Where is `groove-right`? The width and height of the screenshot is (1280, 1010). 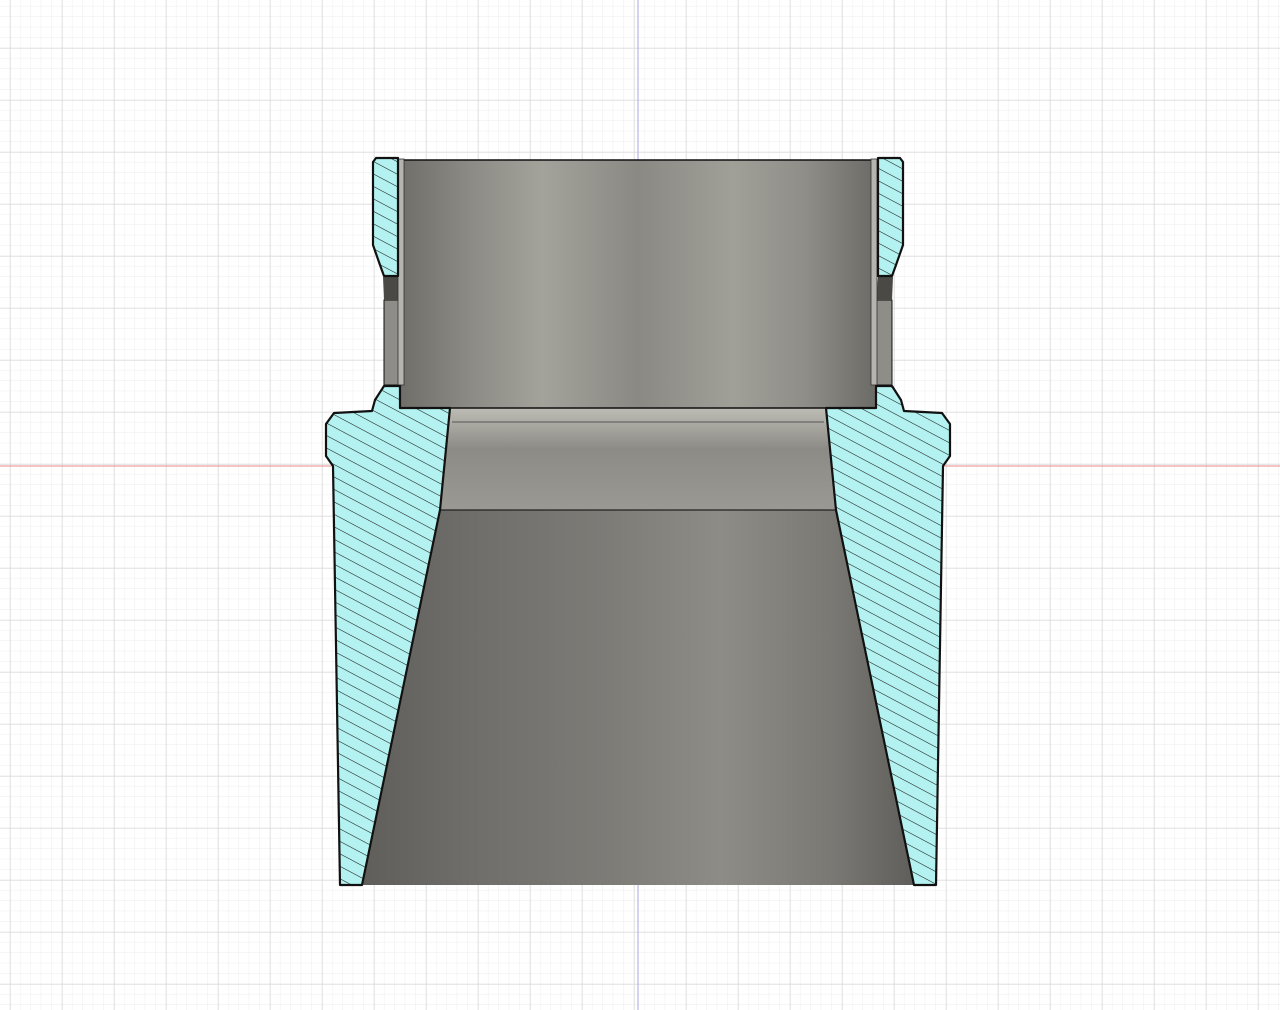
groove-right is located at coordinates (884, 342).